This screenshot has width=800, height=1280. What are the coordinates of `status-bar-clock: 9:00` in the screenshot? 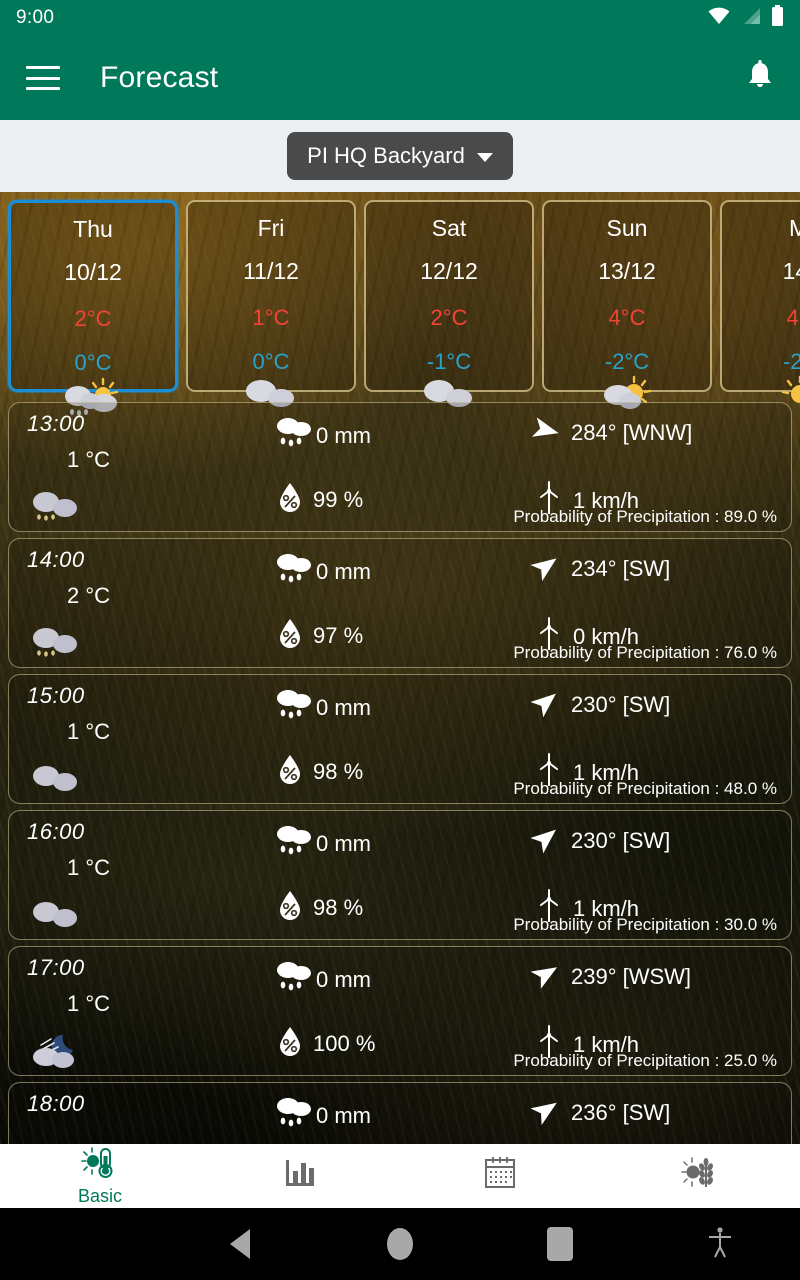 It's located at (35, 17).